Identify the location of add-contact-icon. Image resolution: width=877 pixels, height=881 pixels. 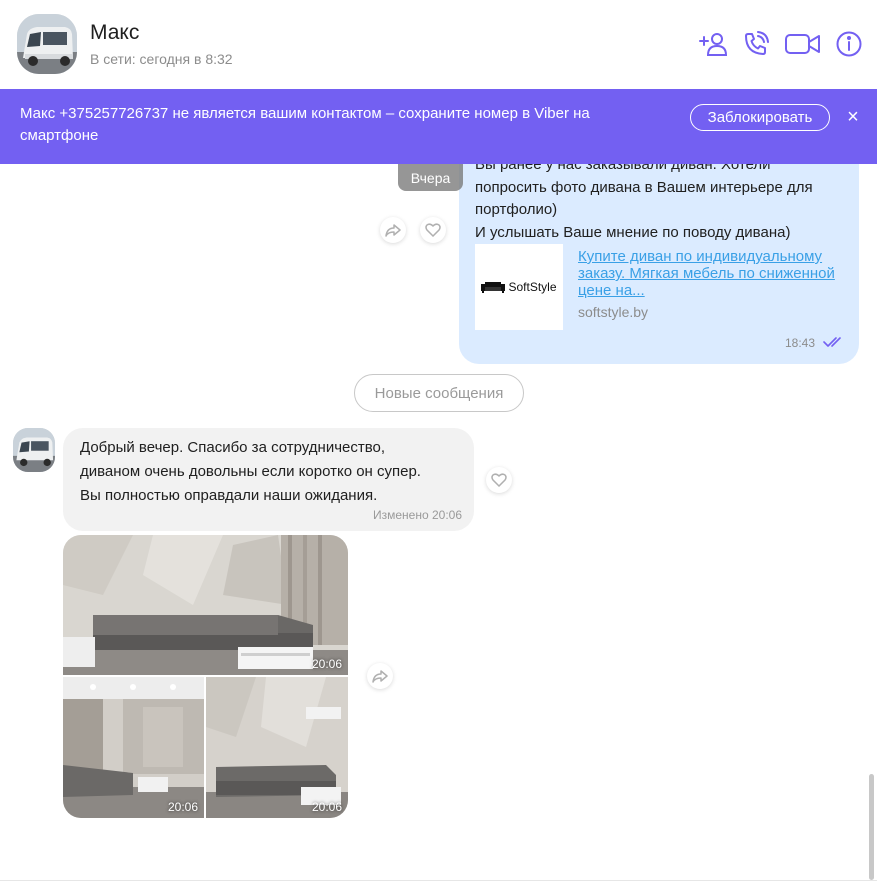
(713, 44).